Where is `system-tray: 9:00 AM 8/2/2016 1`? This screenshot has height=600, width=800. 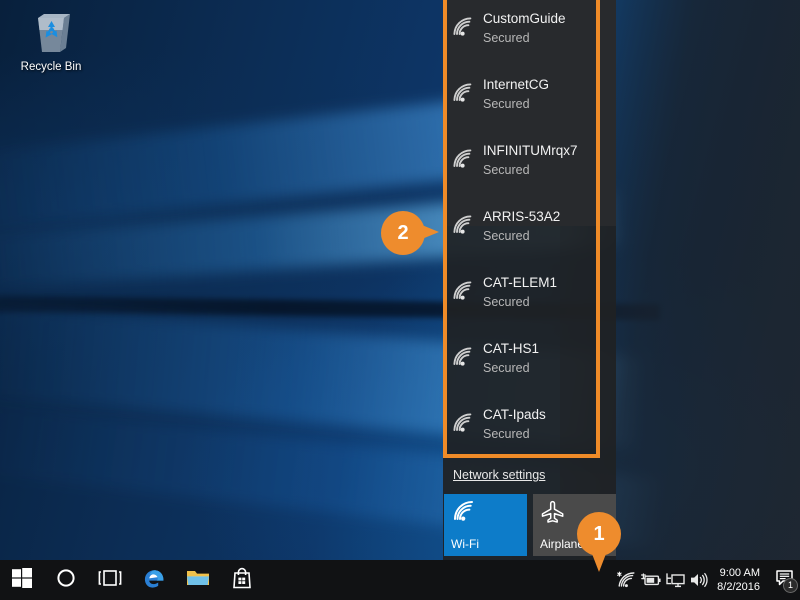
system-tray: 9:00 AM 8/2/2016 1 is located at coordinates (707, 580).